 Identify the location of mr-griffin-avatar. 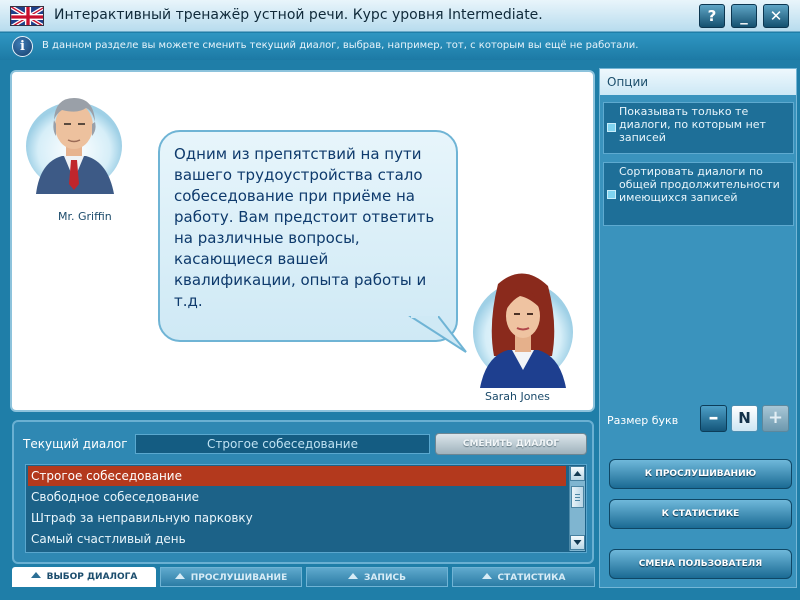
(74, 139).